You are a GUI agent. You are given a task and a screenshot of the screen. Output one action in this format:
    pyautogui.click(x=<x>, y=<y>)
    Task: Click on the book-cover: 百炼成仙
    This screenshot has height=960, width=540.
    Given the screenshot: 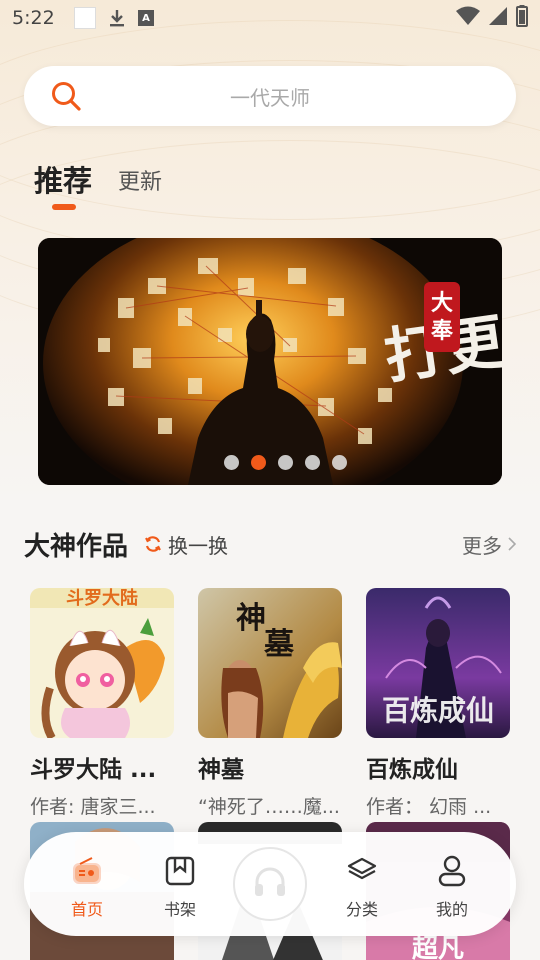 What is the action you would take?
    pyautogui.click(x=438, y=663)
    